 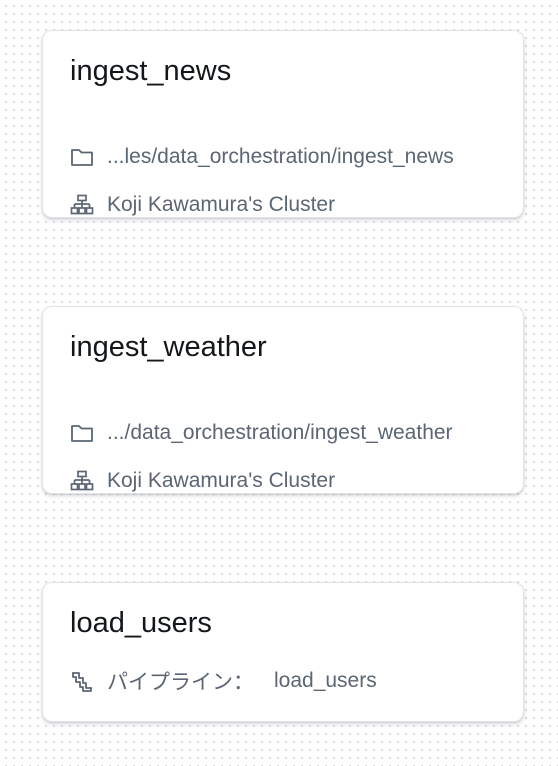 I want to click on notebook-path: .../data_orchestration/ingest_weather, so click(x=286, y=433).